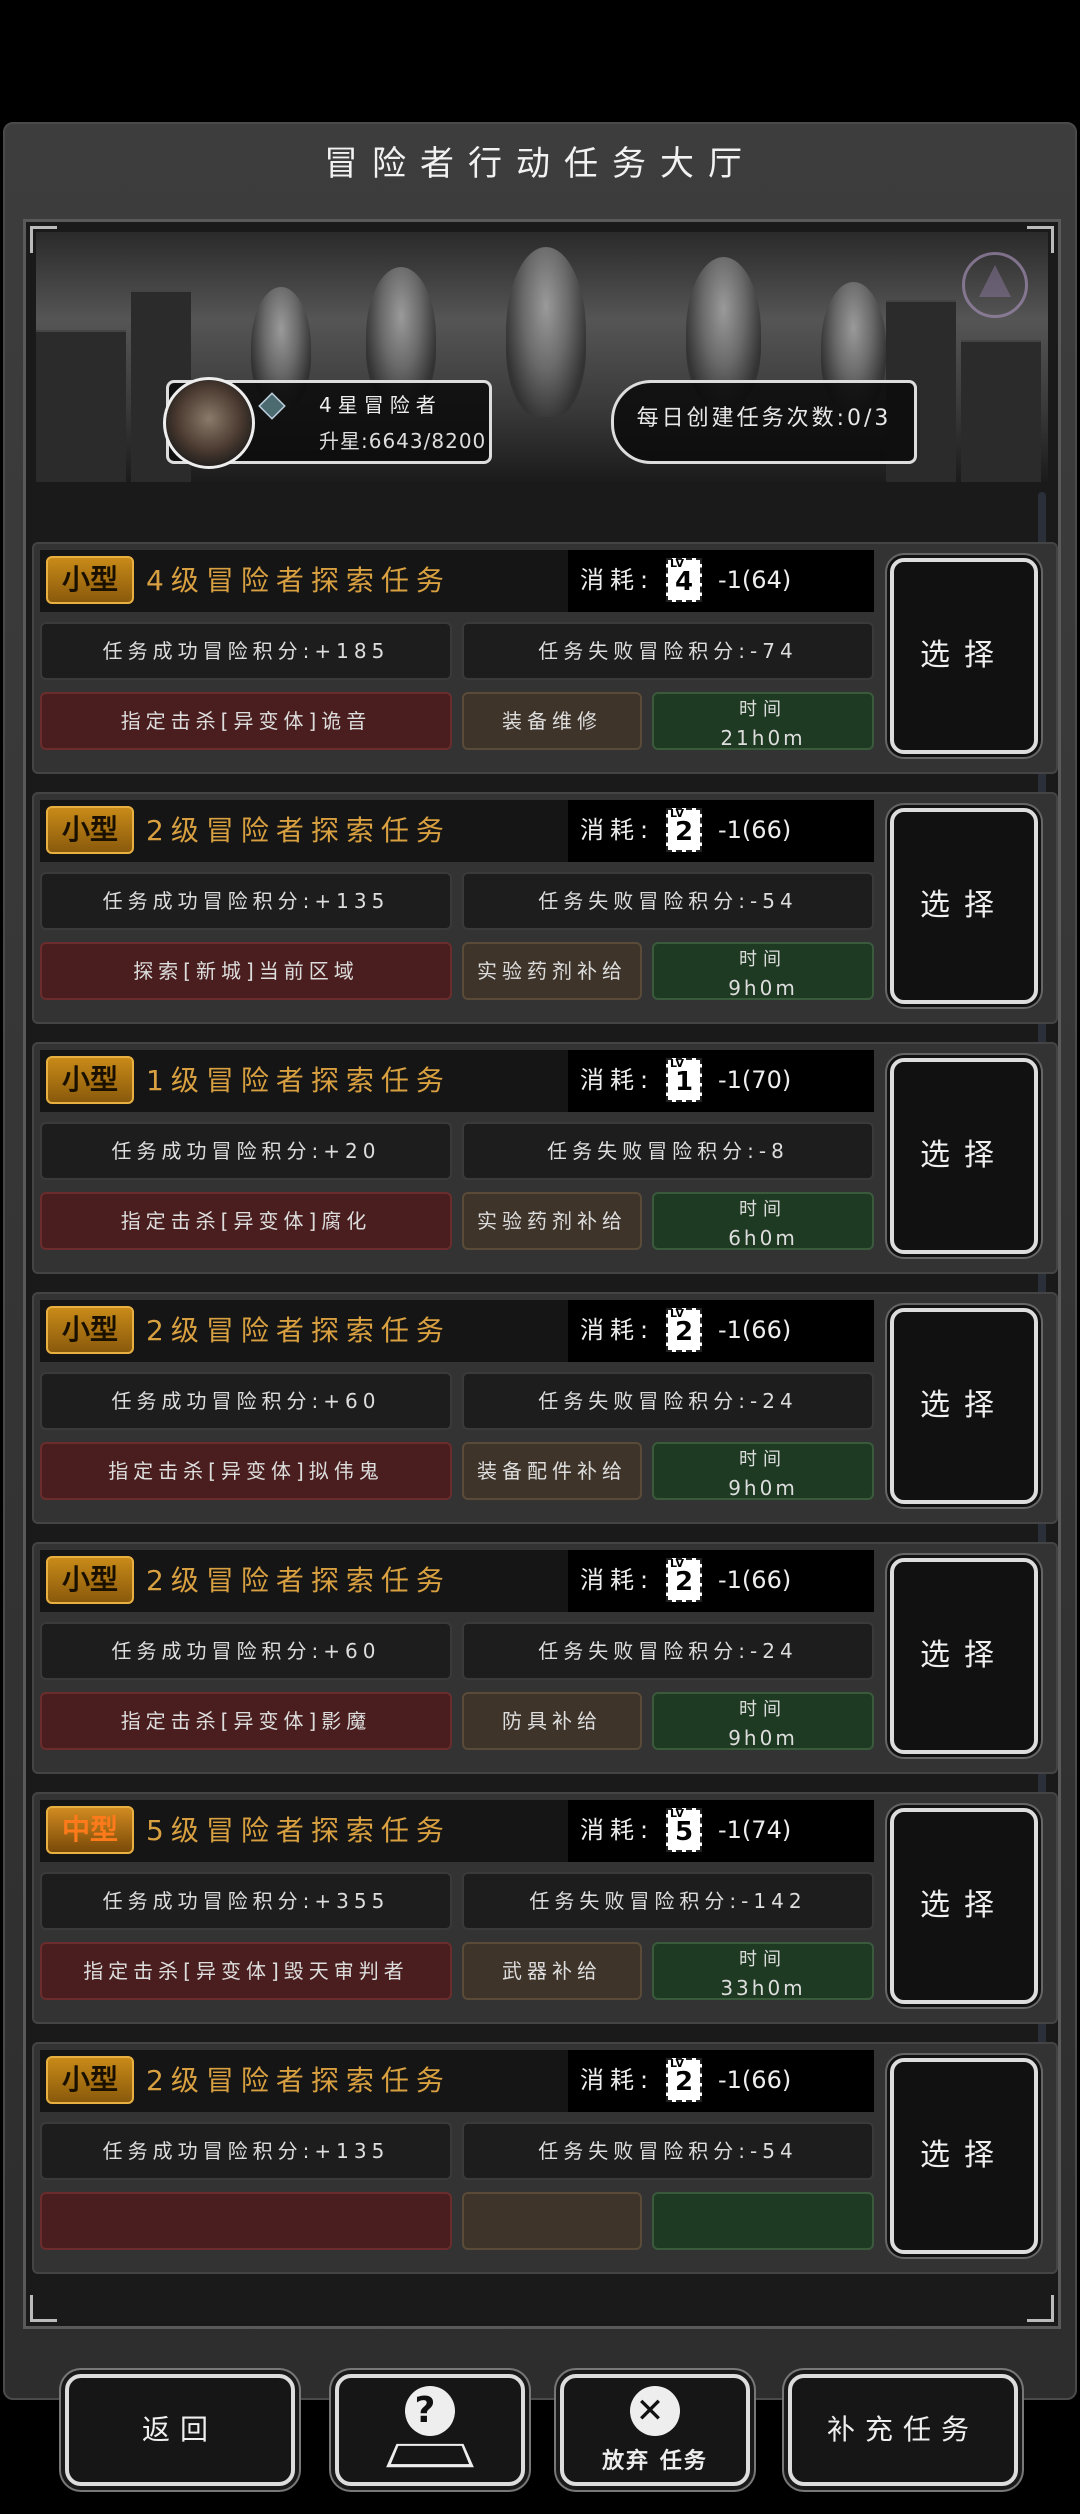 This screenshot has width=1080, height=2514. I want to click on task-time: 时间 6h0m, so click(763, 1221).